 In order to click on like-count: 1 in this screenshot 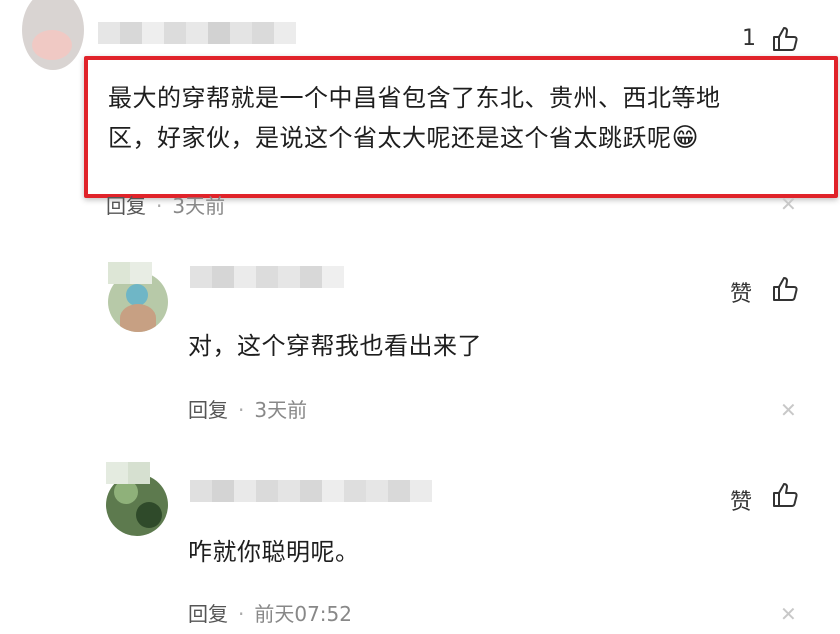, I will do `click(749, 38)`.